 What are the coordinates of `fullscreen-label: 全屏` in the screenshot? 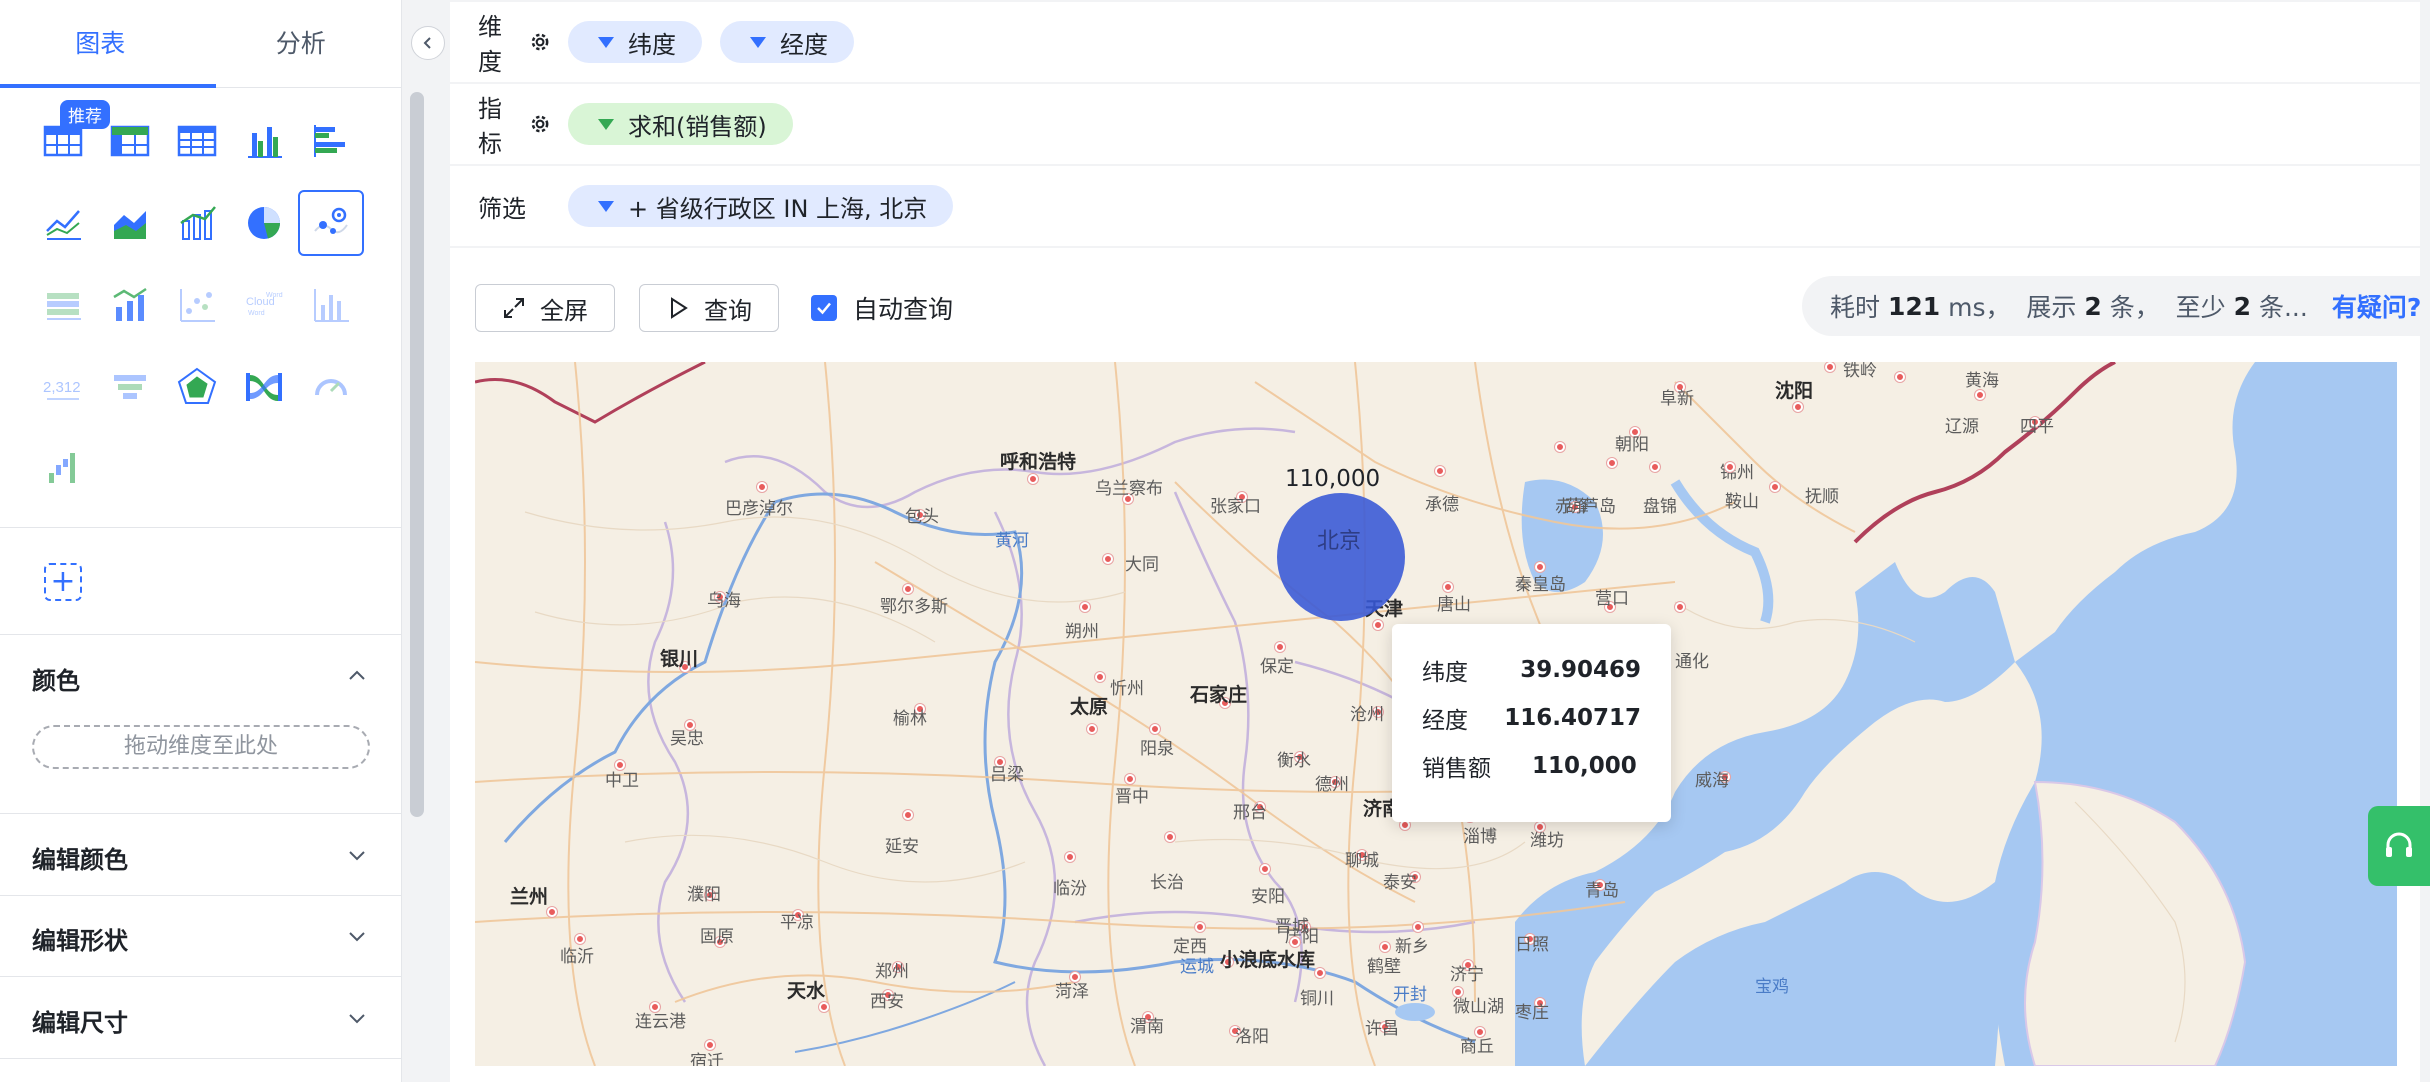 It's located at (564, 310).